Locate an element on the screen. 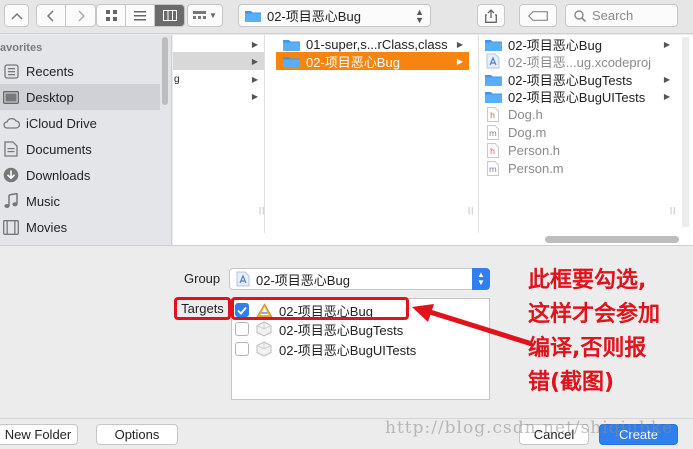  list-view-button is located at coordinates (140, 15).